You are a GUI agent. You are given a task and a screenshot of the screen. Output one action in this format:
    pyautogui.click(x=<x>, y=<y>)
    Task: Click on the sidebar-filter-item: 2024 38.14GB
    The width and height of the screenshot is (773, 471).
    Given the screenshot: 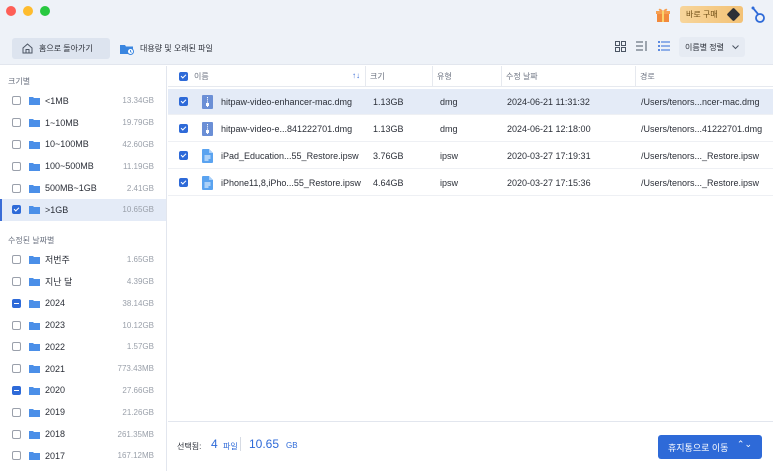 What is the action you would take?
    pyautogui.click(x=83, y=303)
    